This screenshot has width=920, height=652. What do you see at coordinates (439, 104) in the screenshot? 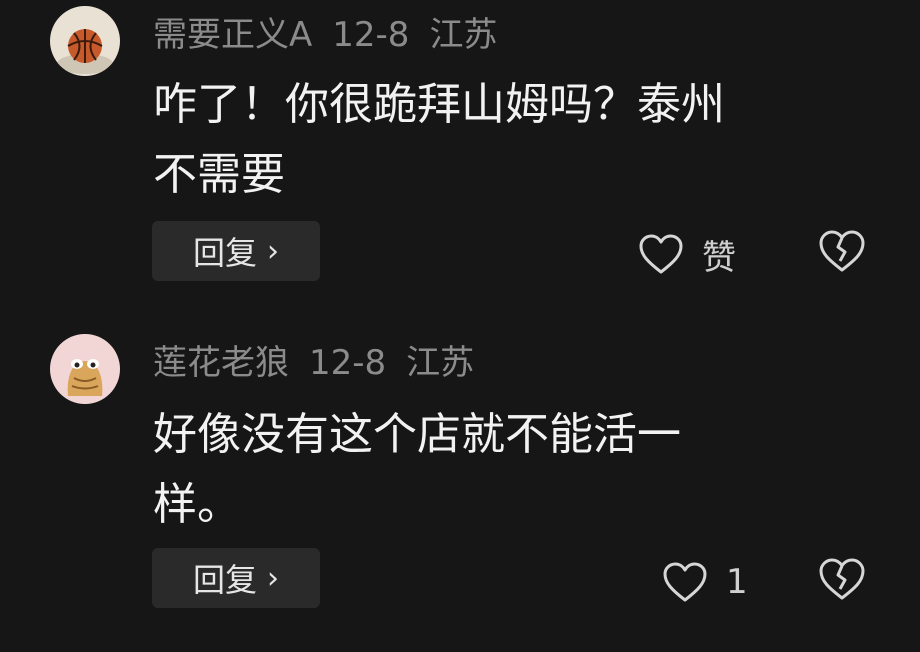
I see `comment-text-line: 咋了！你很跪拜山姆吗？泰州` at bounding box center [439, 104].